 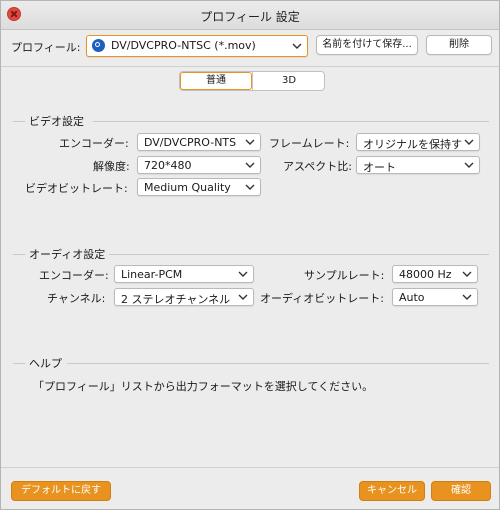 I want to click on sample-rate-value: 48000 Hz, so click(x=425, y=274).